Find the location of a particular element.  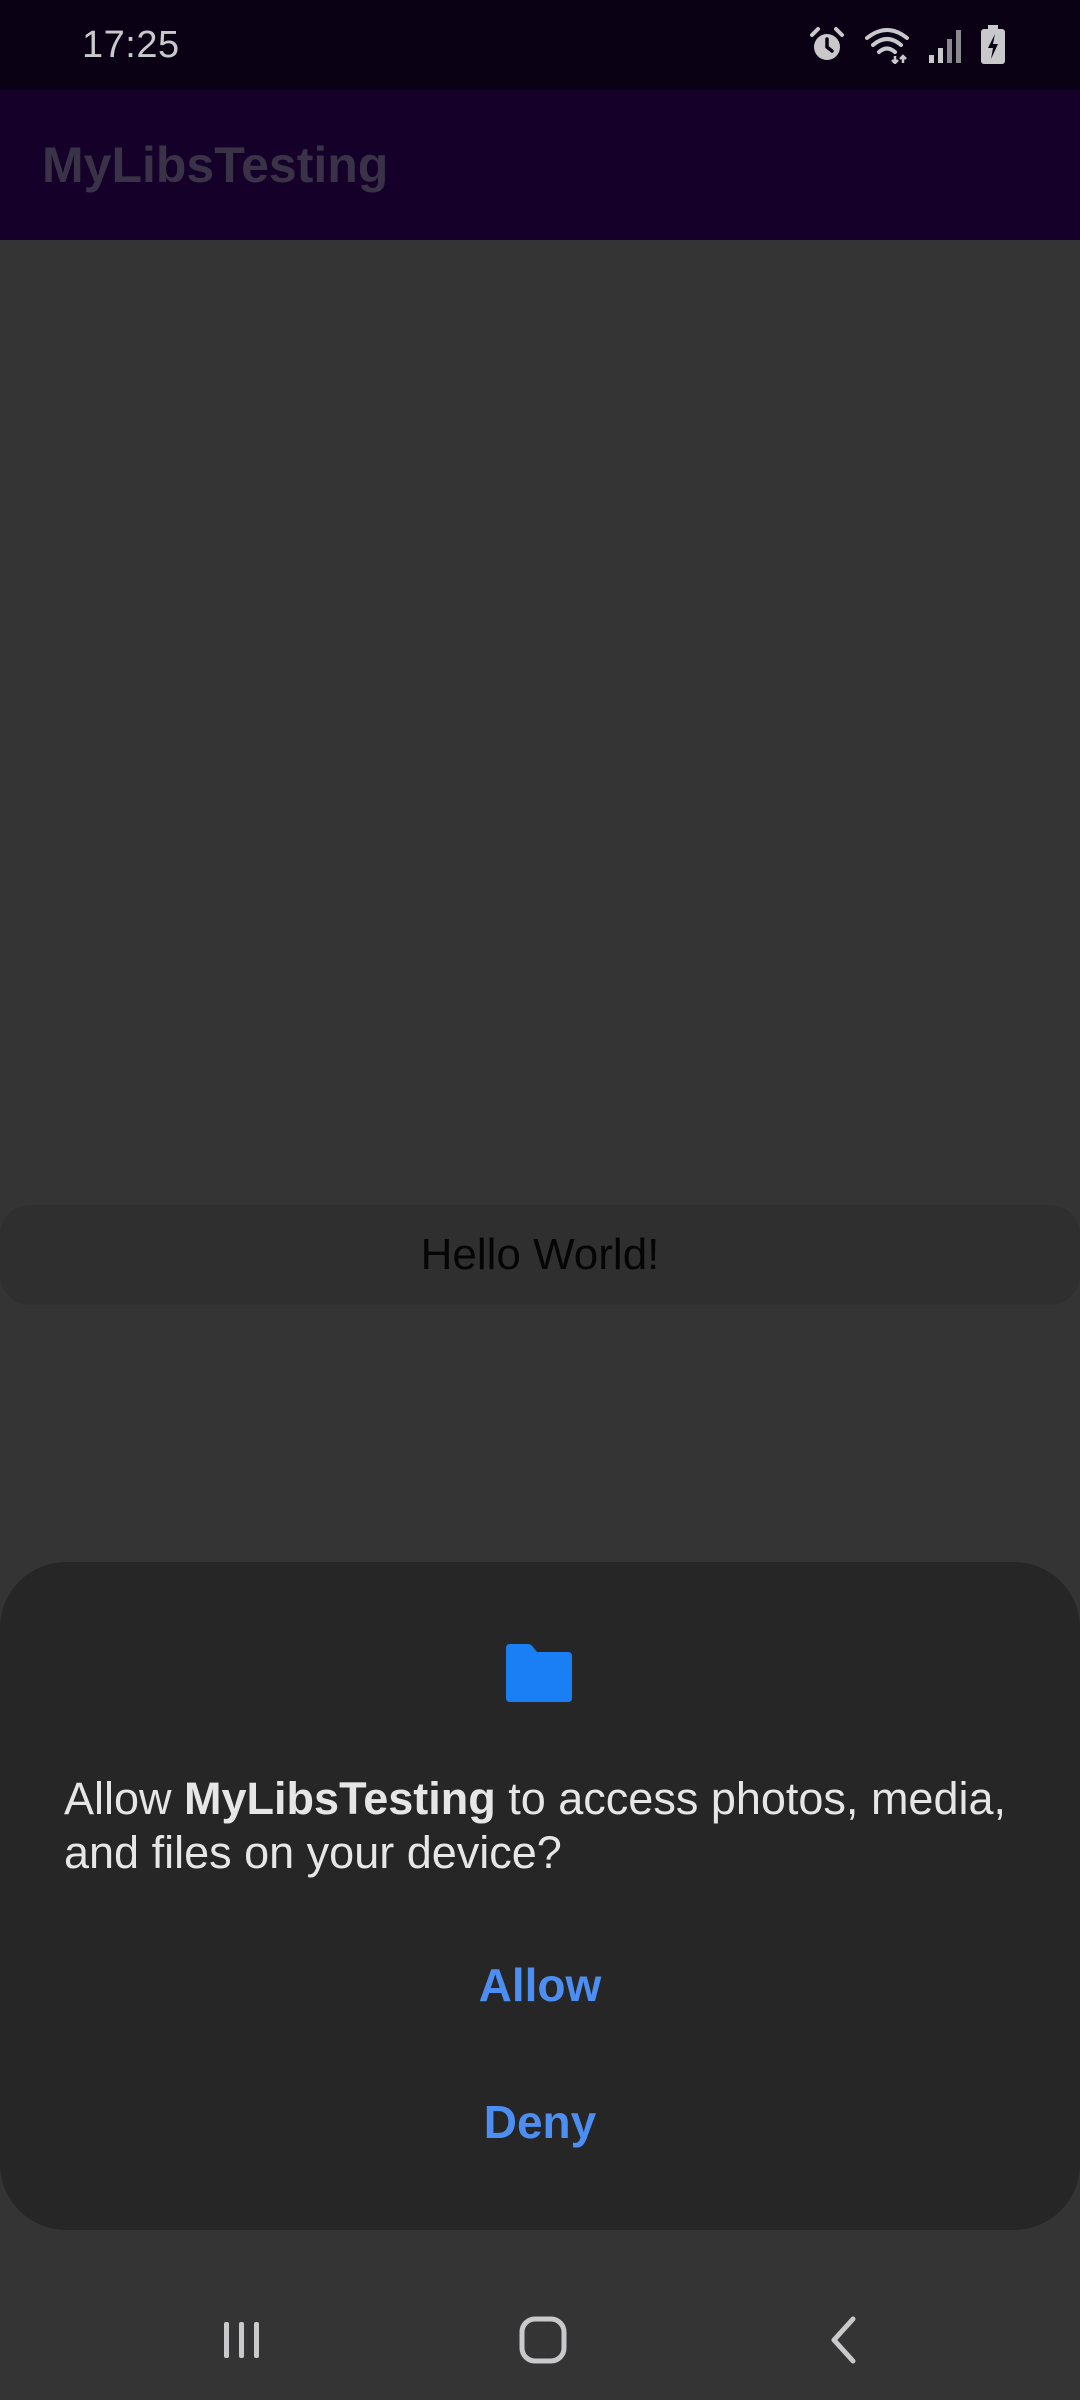

home-button is located at coordinates (543, 2342).